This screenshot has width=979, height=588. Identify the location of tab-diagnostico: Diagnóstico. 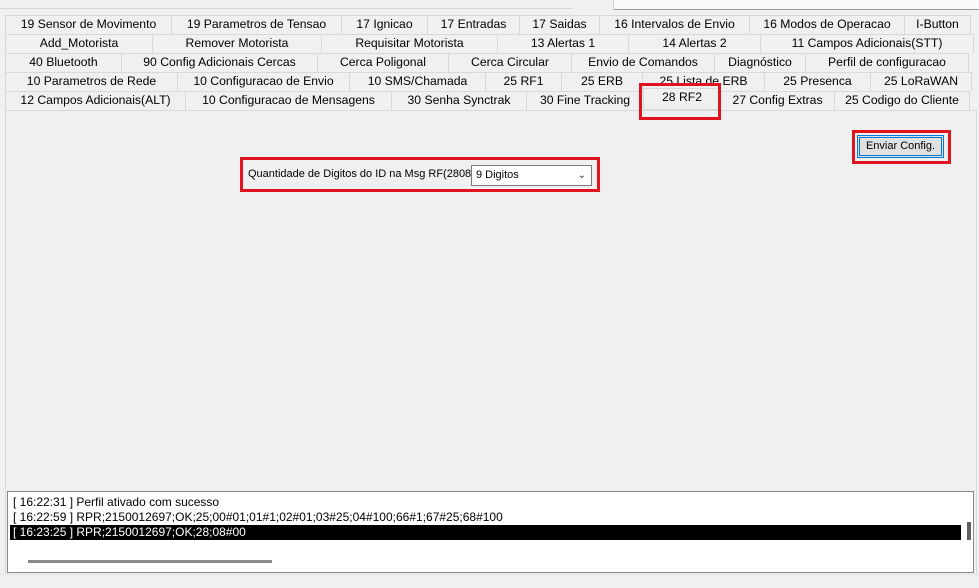
(760, 62).